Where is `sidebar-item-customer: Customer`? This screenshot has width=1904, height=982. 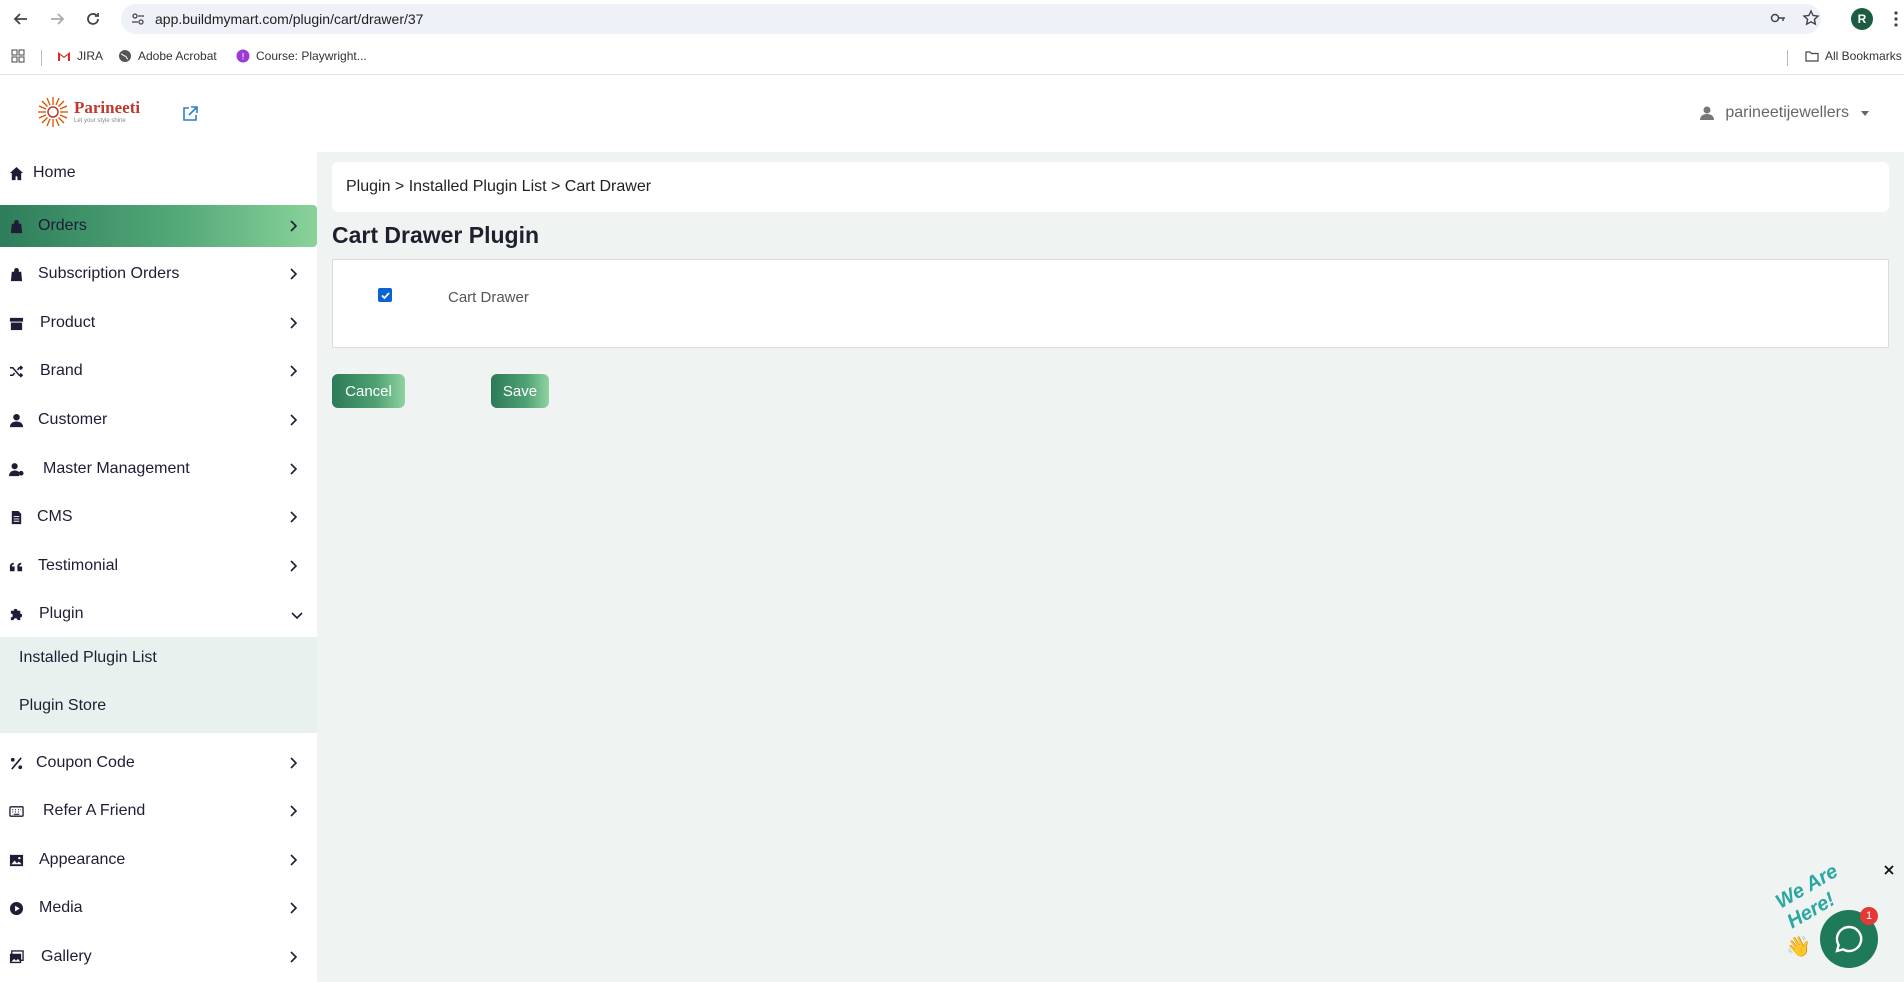
sidebar-item-customer: Customer is located at coordinates (158, 420).